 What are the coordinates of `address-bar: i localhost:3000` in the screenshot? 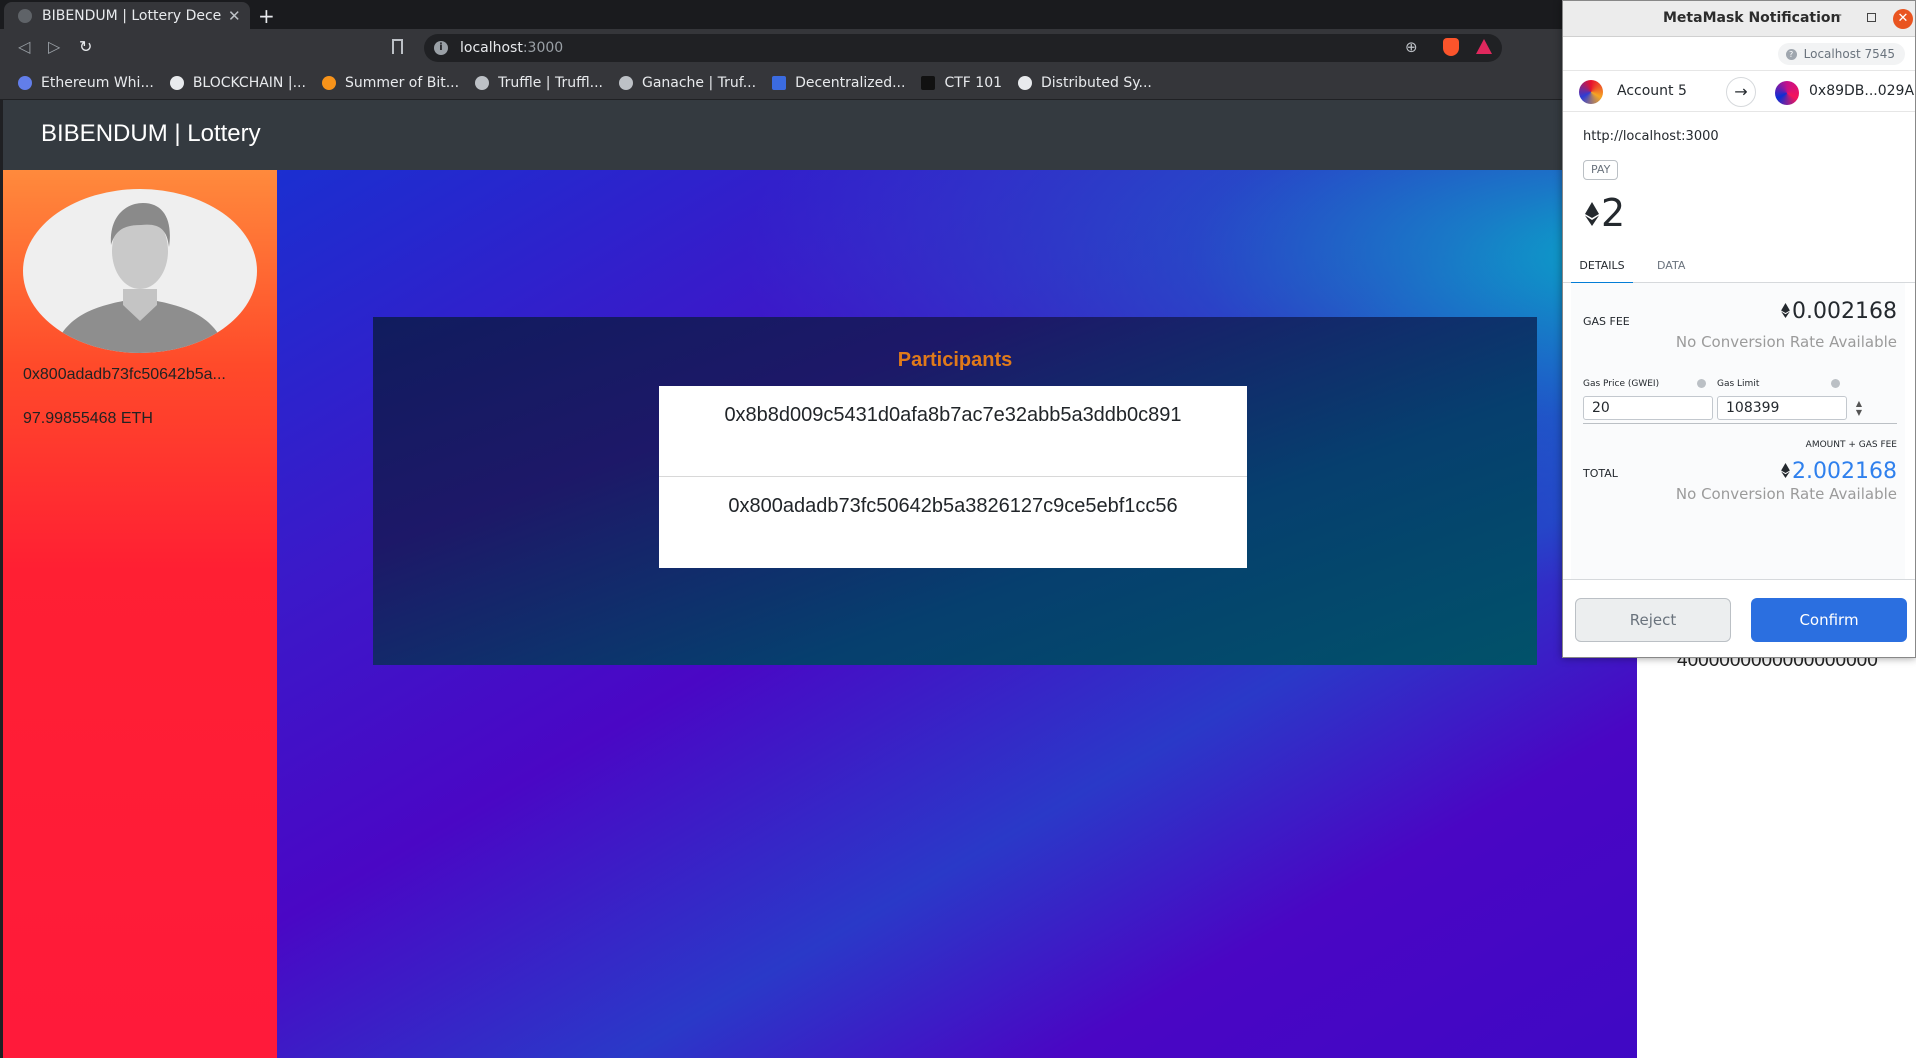 It's located at (963, 48).